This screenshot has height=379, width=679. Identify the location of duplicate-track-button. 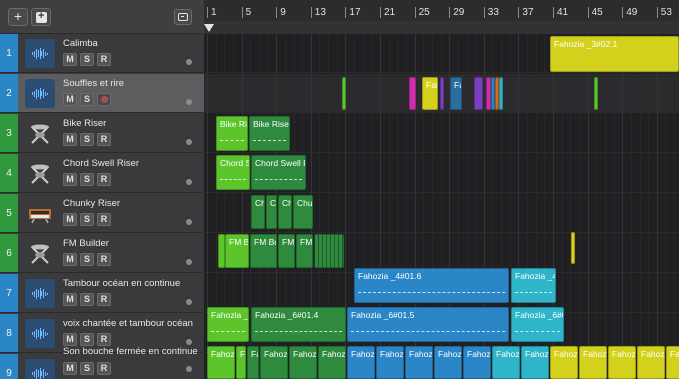
(41, 17).